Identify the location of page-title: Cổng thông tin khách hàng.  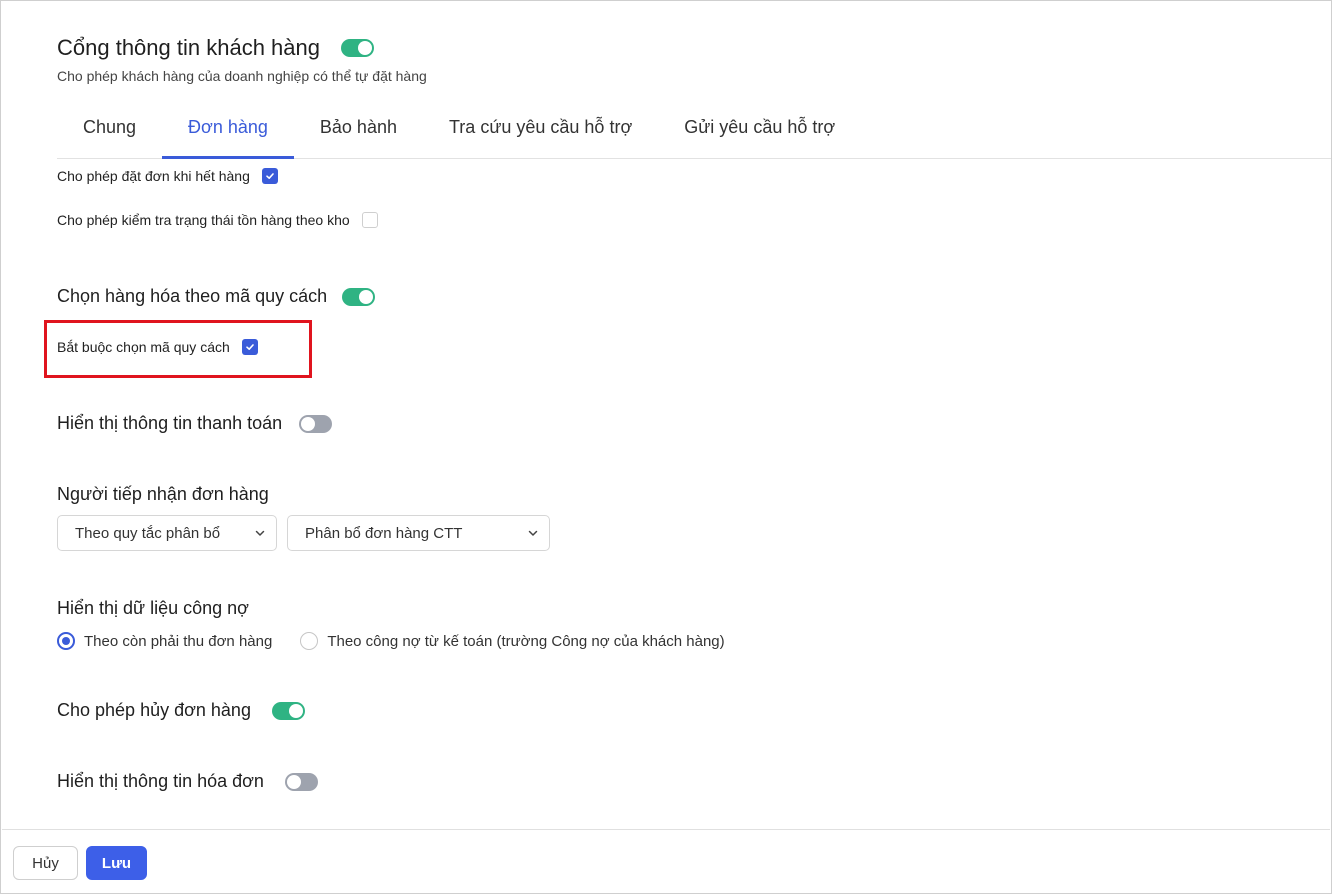
(188, 47).